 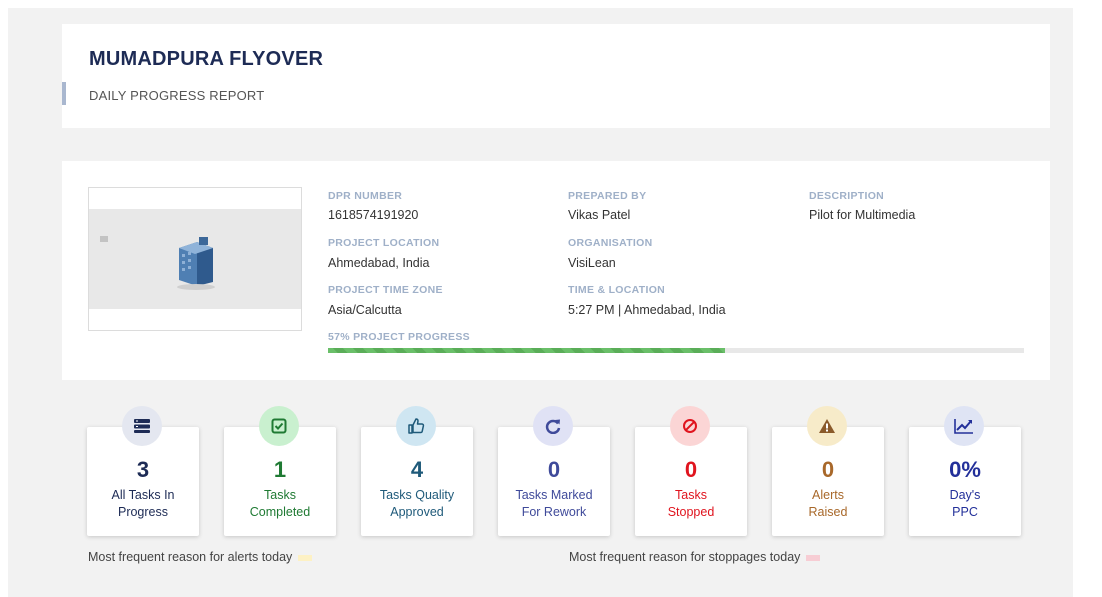 I want to click on chart-line-icon, so click(x=964, y=426).